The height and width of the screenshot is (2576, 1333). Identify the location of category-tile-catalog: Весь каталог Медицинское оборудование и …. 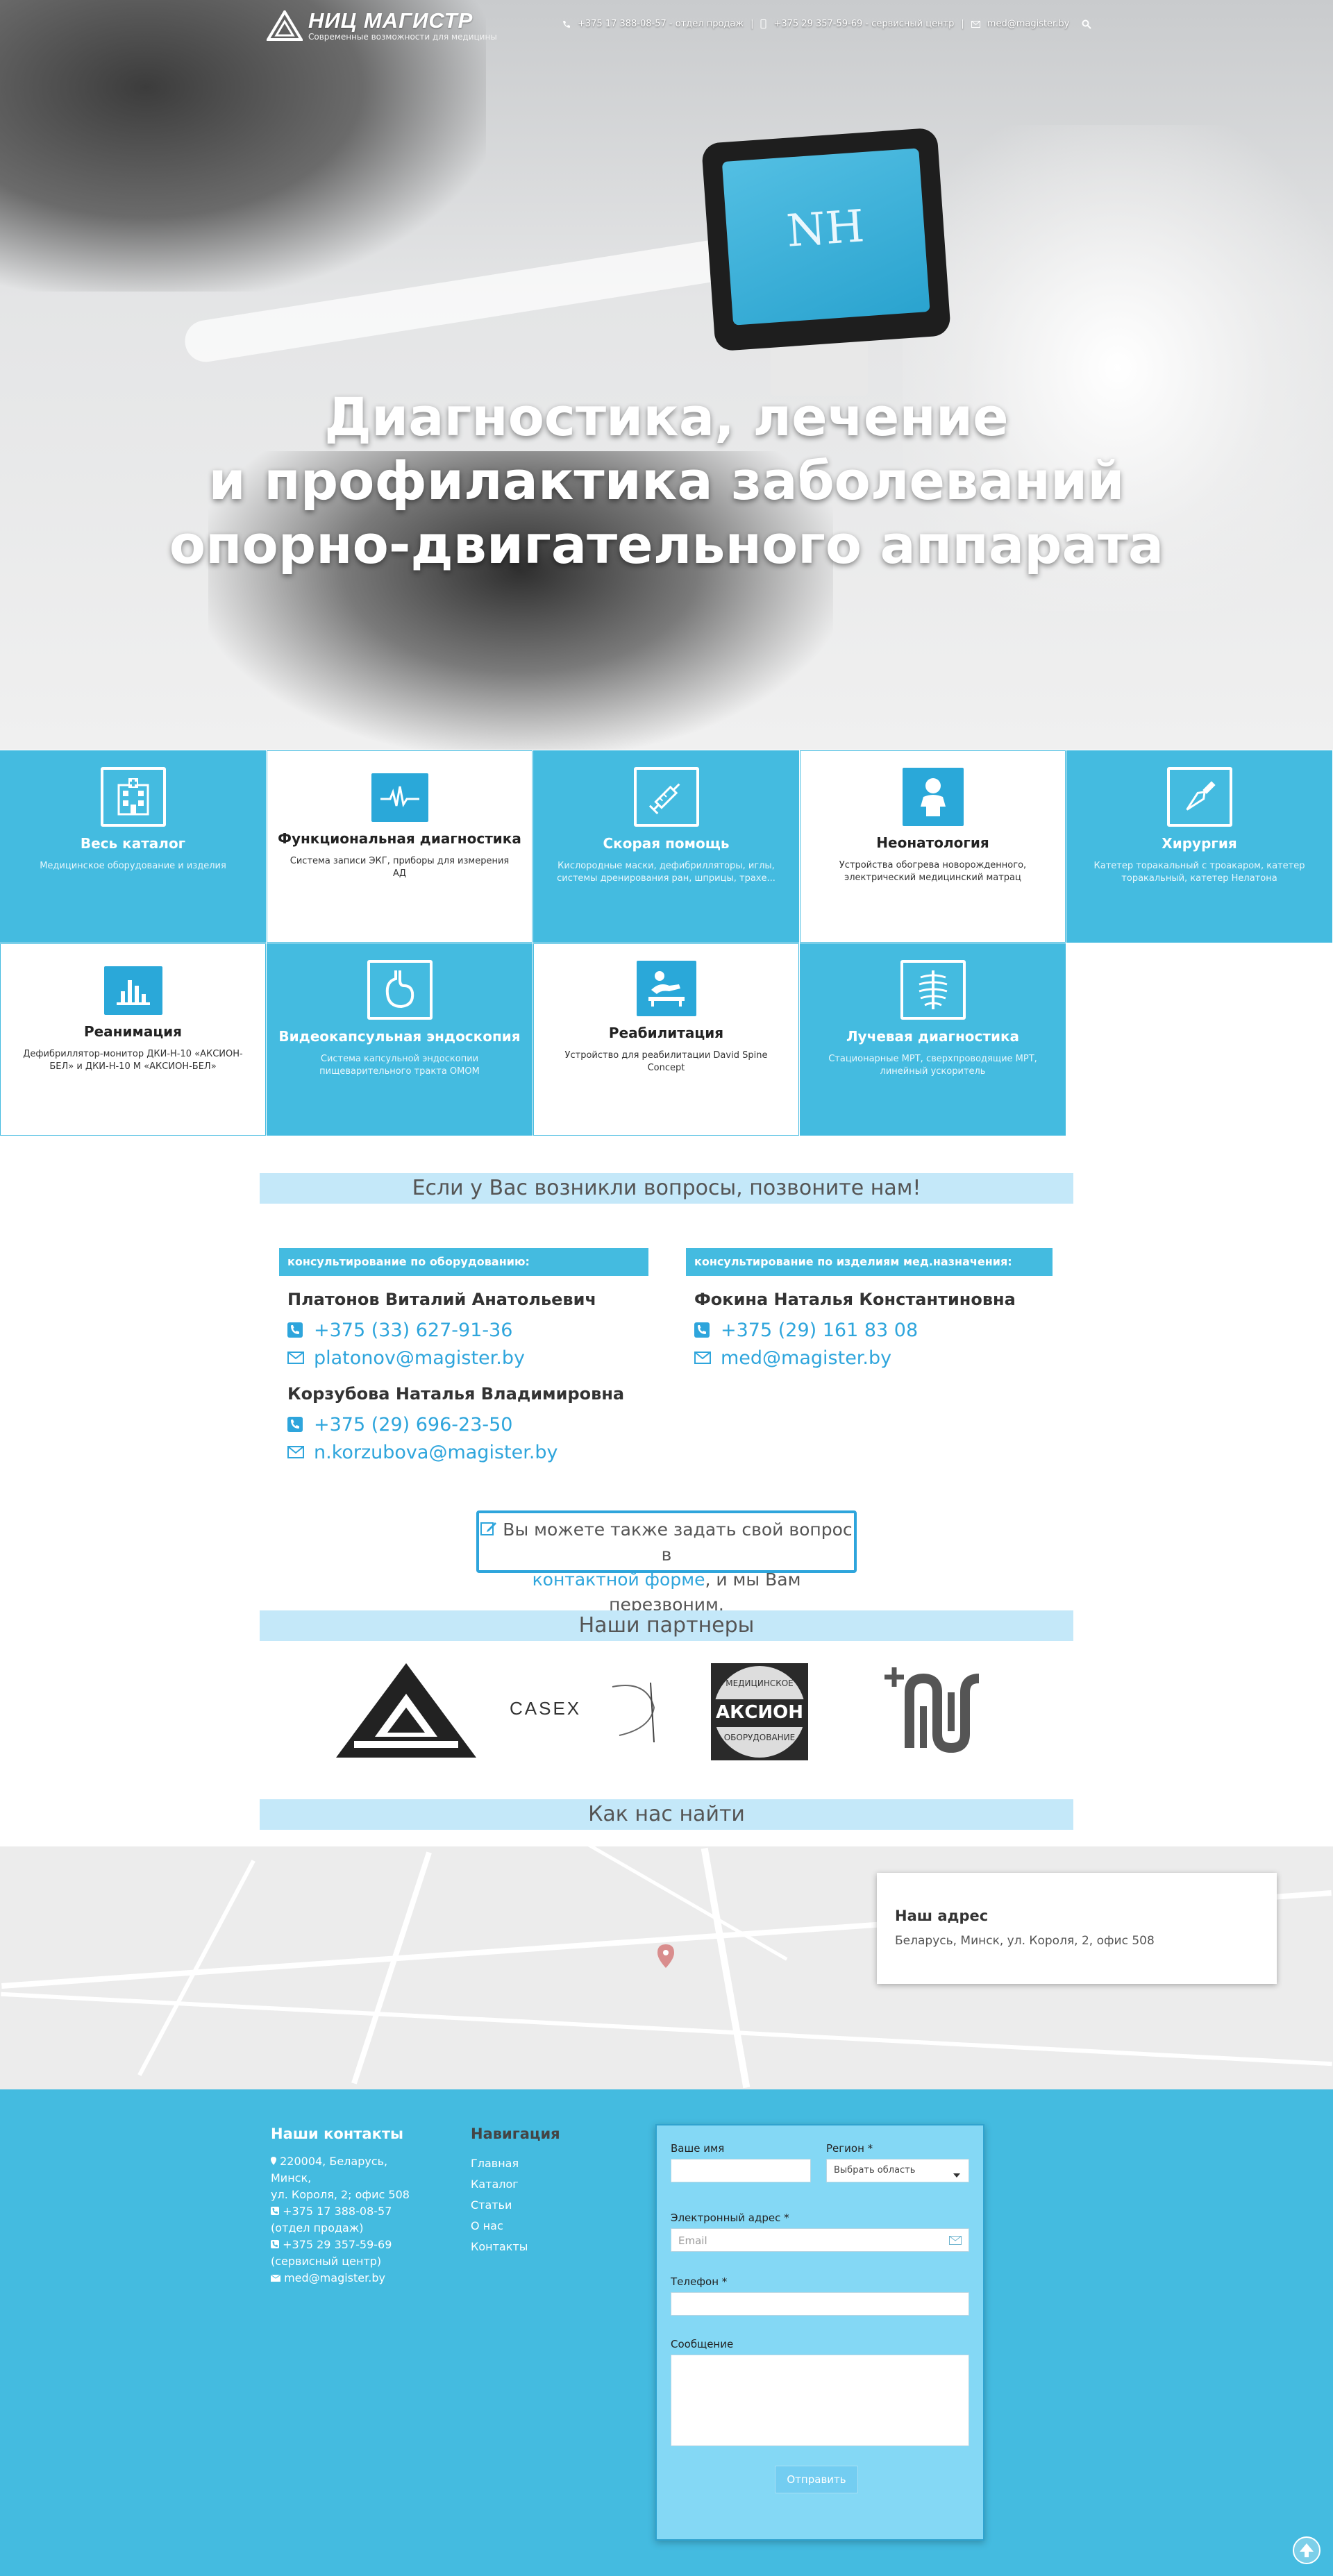
(133, 846).